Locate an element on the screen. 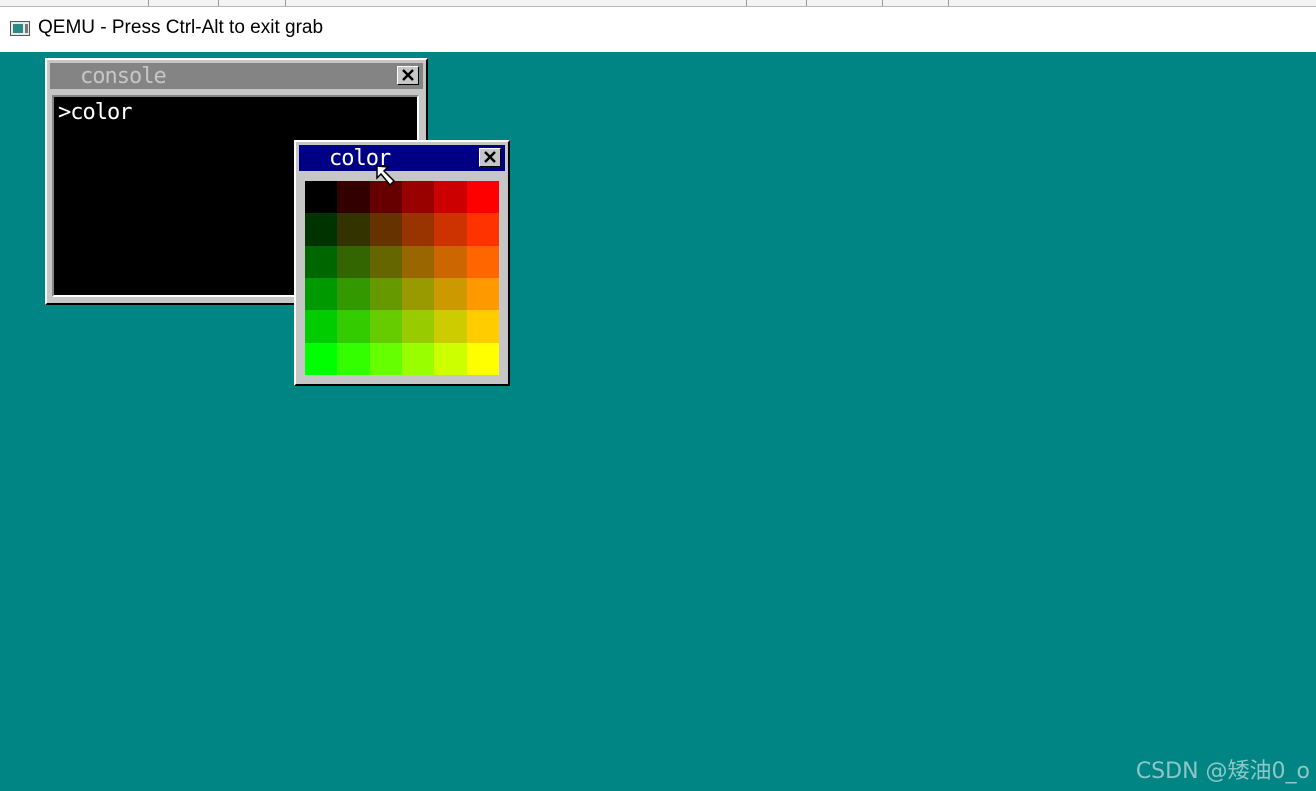 This screenshot has height=791, width=1316. color-title-bar: color is located at coordinates (402, 158).